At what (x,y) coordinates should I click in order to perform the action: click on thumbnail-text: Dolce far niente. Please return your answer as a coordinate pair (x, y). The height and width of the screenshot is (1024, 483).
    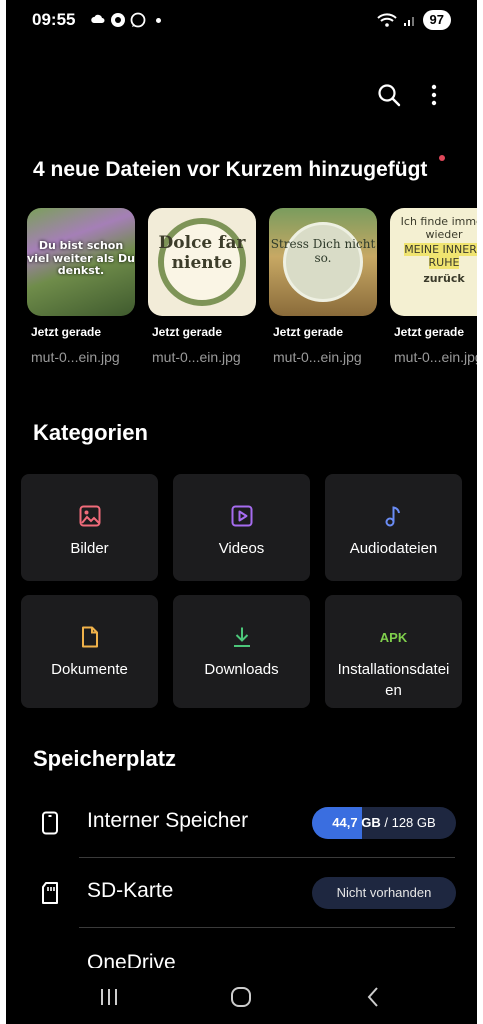
    Looking at the image, I should click on (202, 253).